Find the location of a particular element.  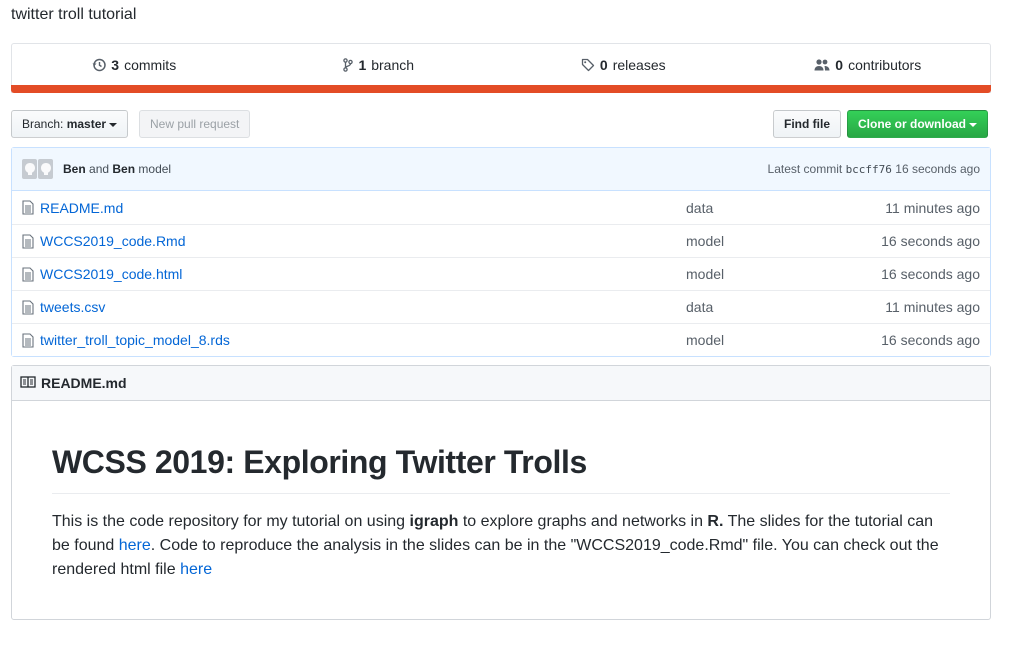

html-file-link: here is located at coordinates (196, 569).